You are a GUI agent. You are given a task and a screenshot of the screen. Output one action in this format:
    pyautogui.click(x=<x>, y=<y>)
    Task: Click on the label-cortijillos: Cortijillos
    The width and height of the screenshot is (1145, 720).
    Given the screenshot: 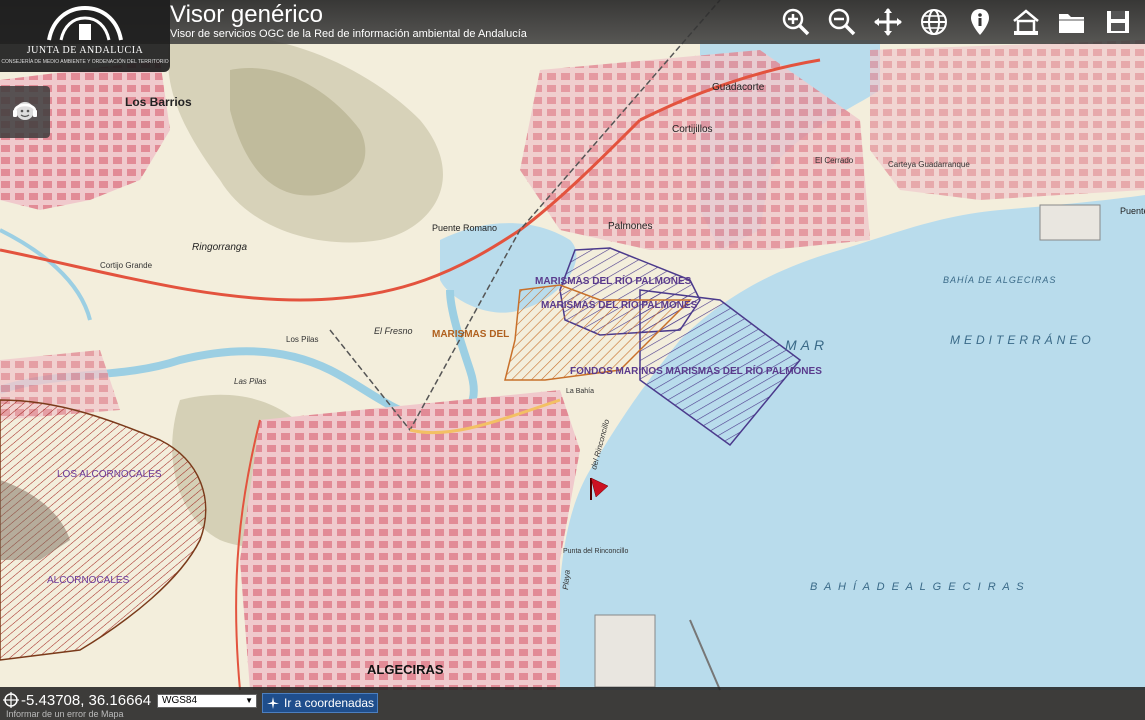 What is the action you would take?
    pyautogui.click(x=692, y=129)
    